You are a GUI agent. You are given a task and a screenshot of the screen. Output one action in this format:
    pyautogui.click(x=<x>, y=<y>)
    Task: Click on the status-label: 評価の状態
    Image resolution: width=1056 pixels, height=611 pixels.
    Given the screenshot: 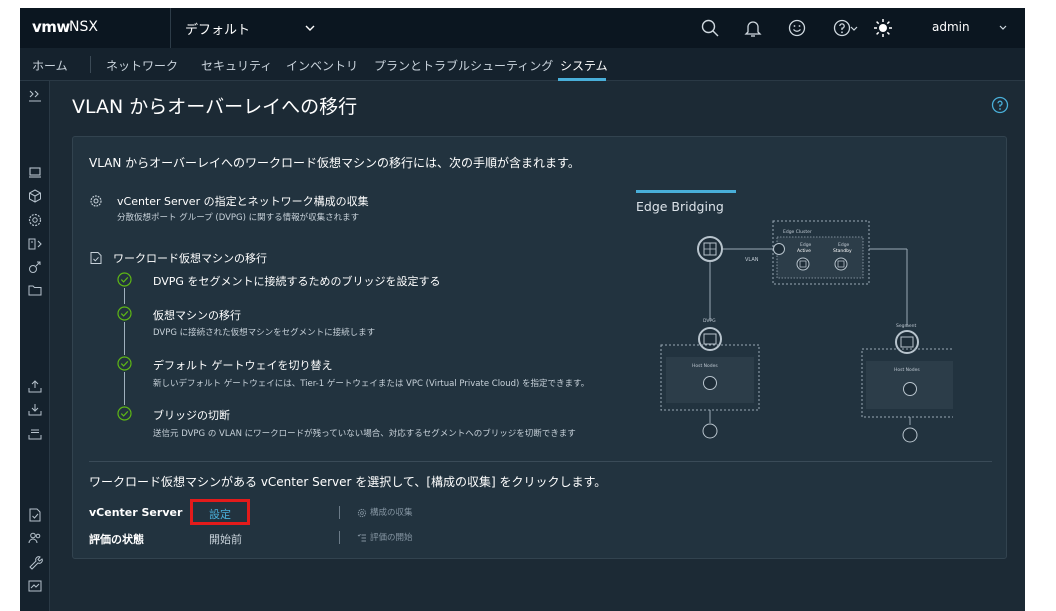 What is the action you would take?
    pyautogui.click(x=116, y=539)
    